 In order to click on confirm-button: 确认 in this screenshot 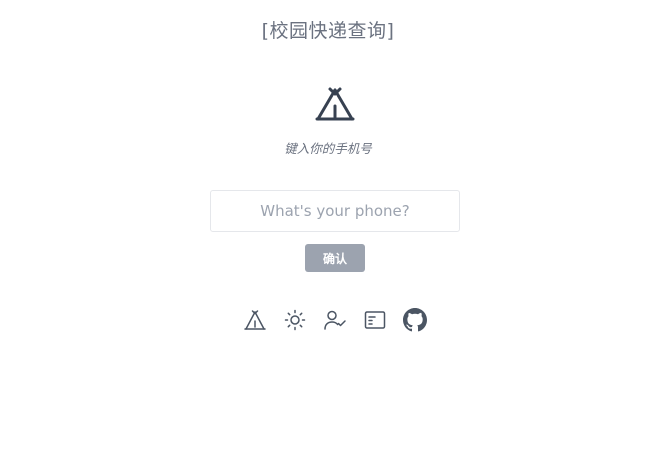, I will do `click(335, 258)`.